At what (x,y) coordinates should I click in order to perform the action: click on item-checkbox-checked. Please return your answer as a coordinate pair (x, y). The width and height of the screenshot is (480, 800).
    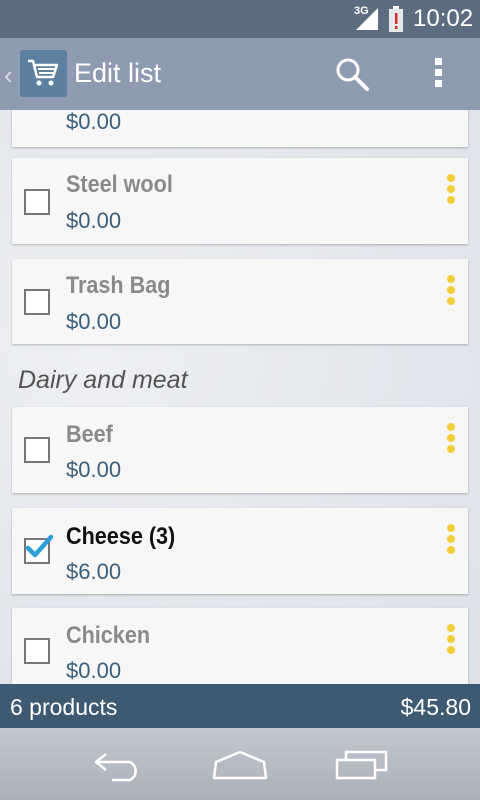
    Looking at the image, I should click on (39, 549).